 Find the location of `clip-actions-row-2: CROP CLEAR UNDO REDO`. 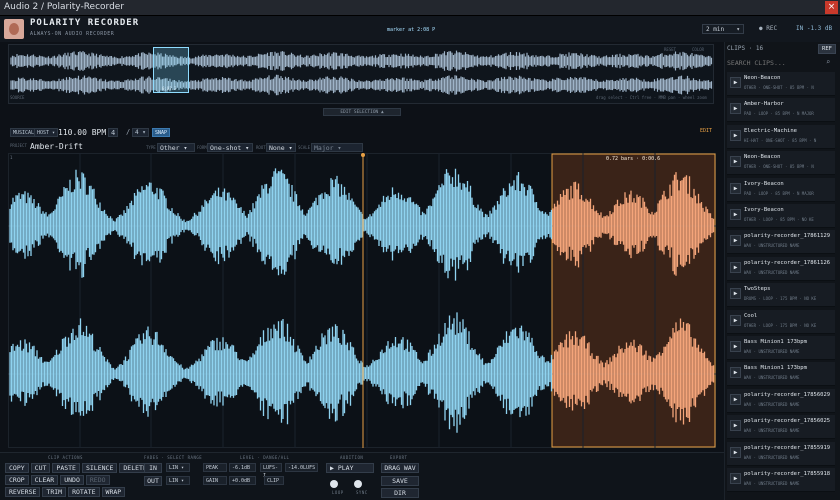

clip-actions-row-2: CROP CLEAR UNDO REDO is located at coordinates (57, 480).